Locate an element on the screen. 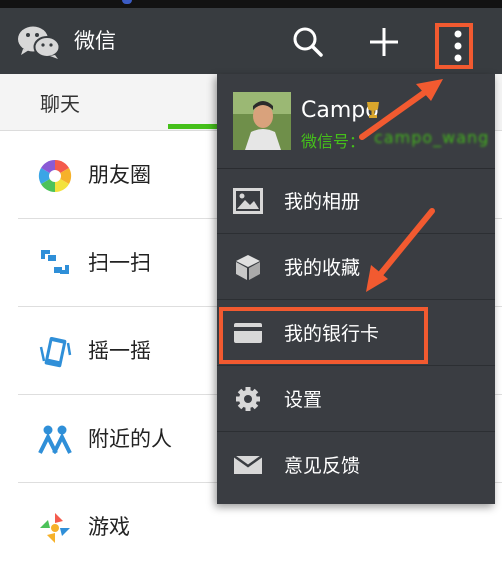 The image size is (502, 575). shake-icon is located at coordinates (55, 352).